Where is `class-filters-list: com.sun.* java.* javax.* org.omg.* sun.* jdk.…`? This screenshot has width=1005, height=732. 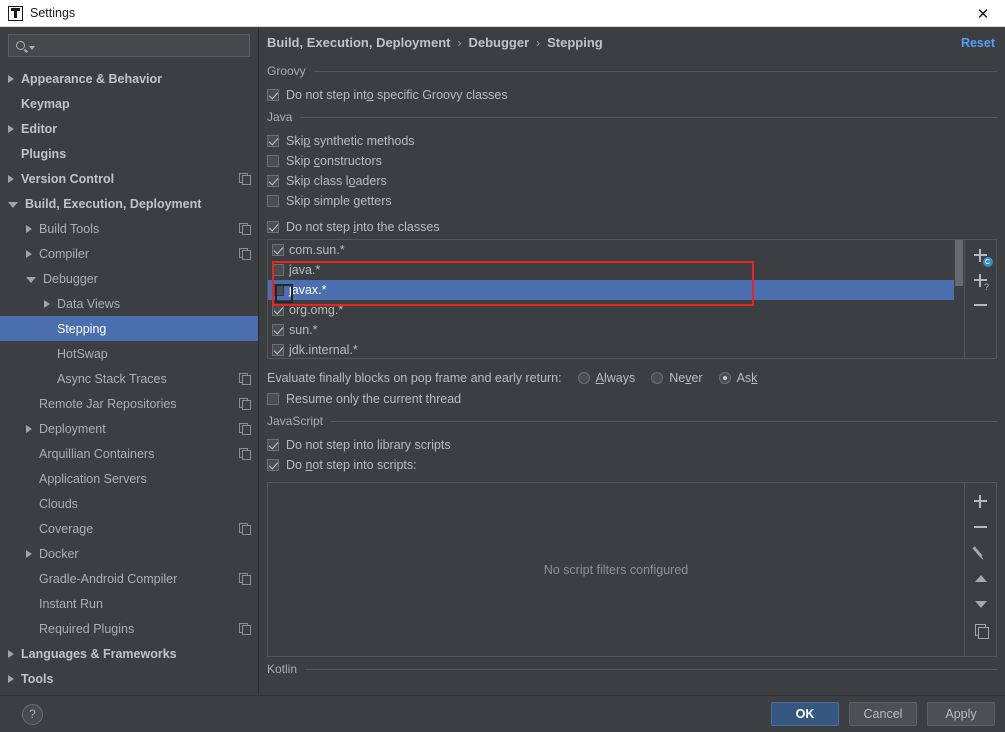 class-filters-list: com.sun.* java.* javax.* org.omg.* sun.* jdk.… is located at coordinates (616, 299).